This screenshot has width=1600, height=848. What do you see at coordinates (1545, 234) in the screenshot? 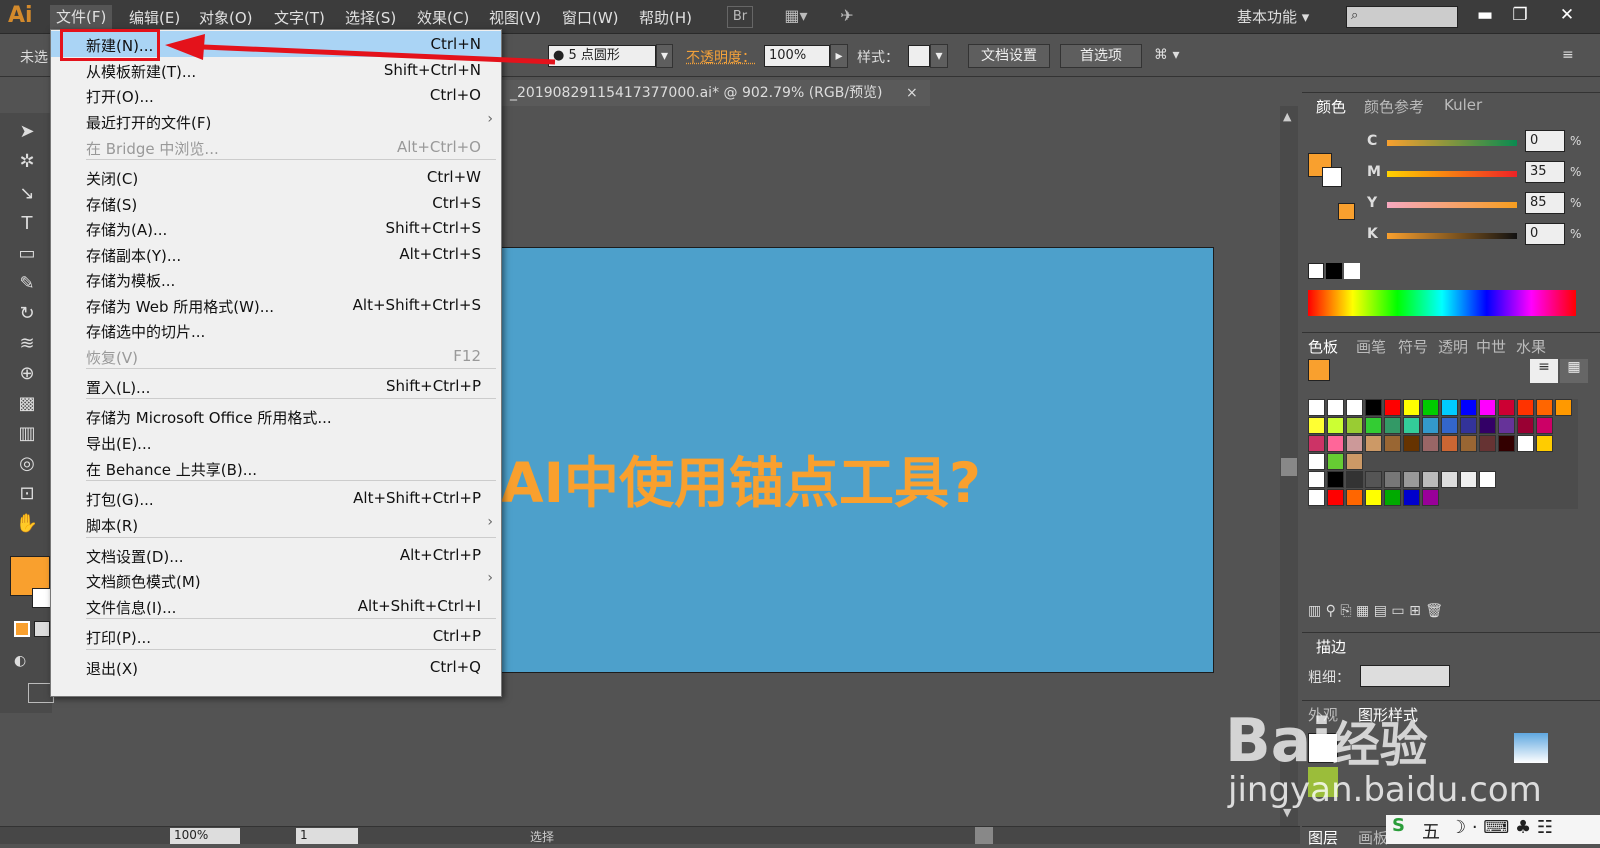
I see `channel-k-input: 0` at bounding box center [1545, 234].